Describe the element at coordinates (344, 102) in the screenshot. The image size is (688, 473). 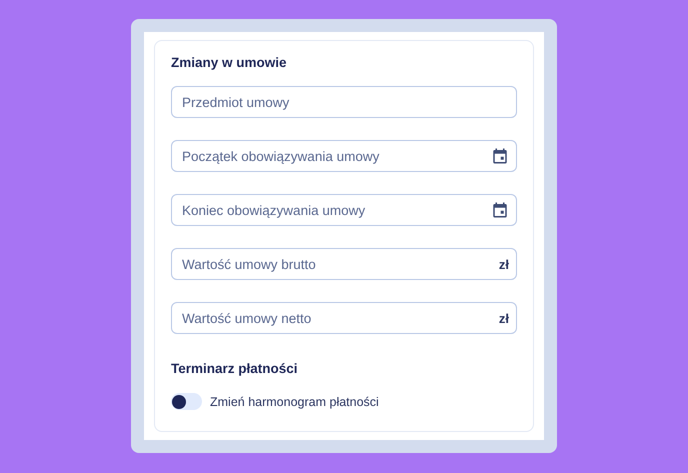
I see `input-field: Przedmiot umowy` at that location.